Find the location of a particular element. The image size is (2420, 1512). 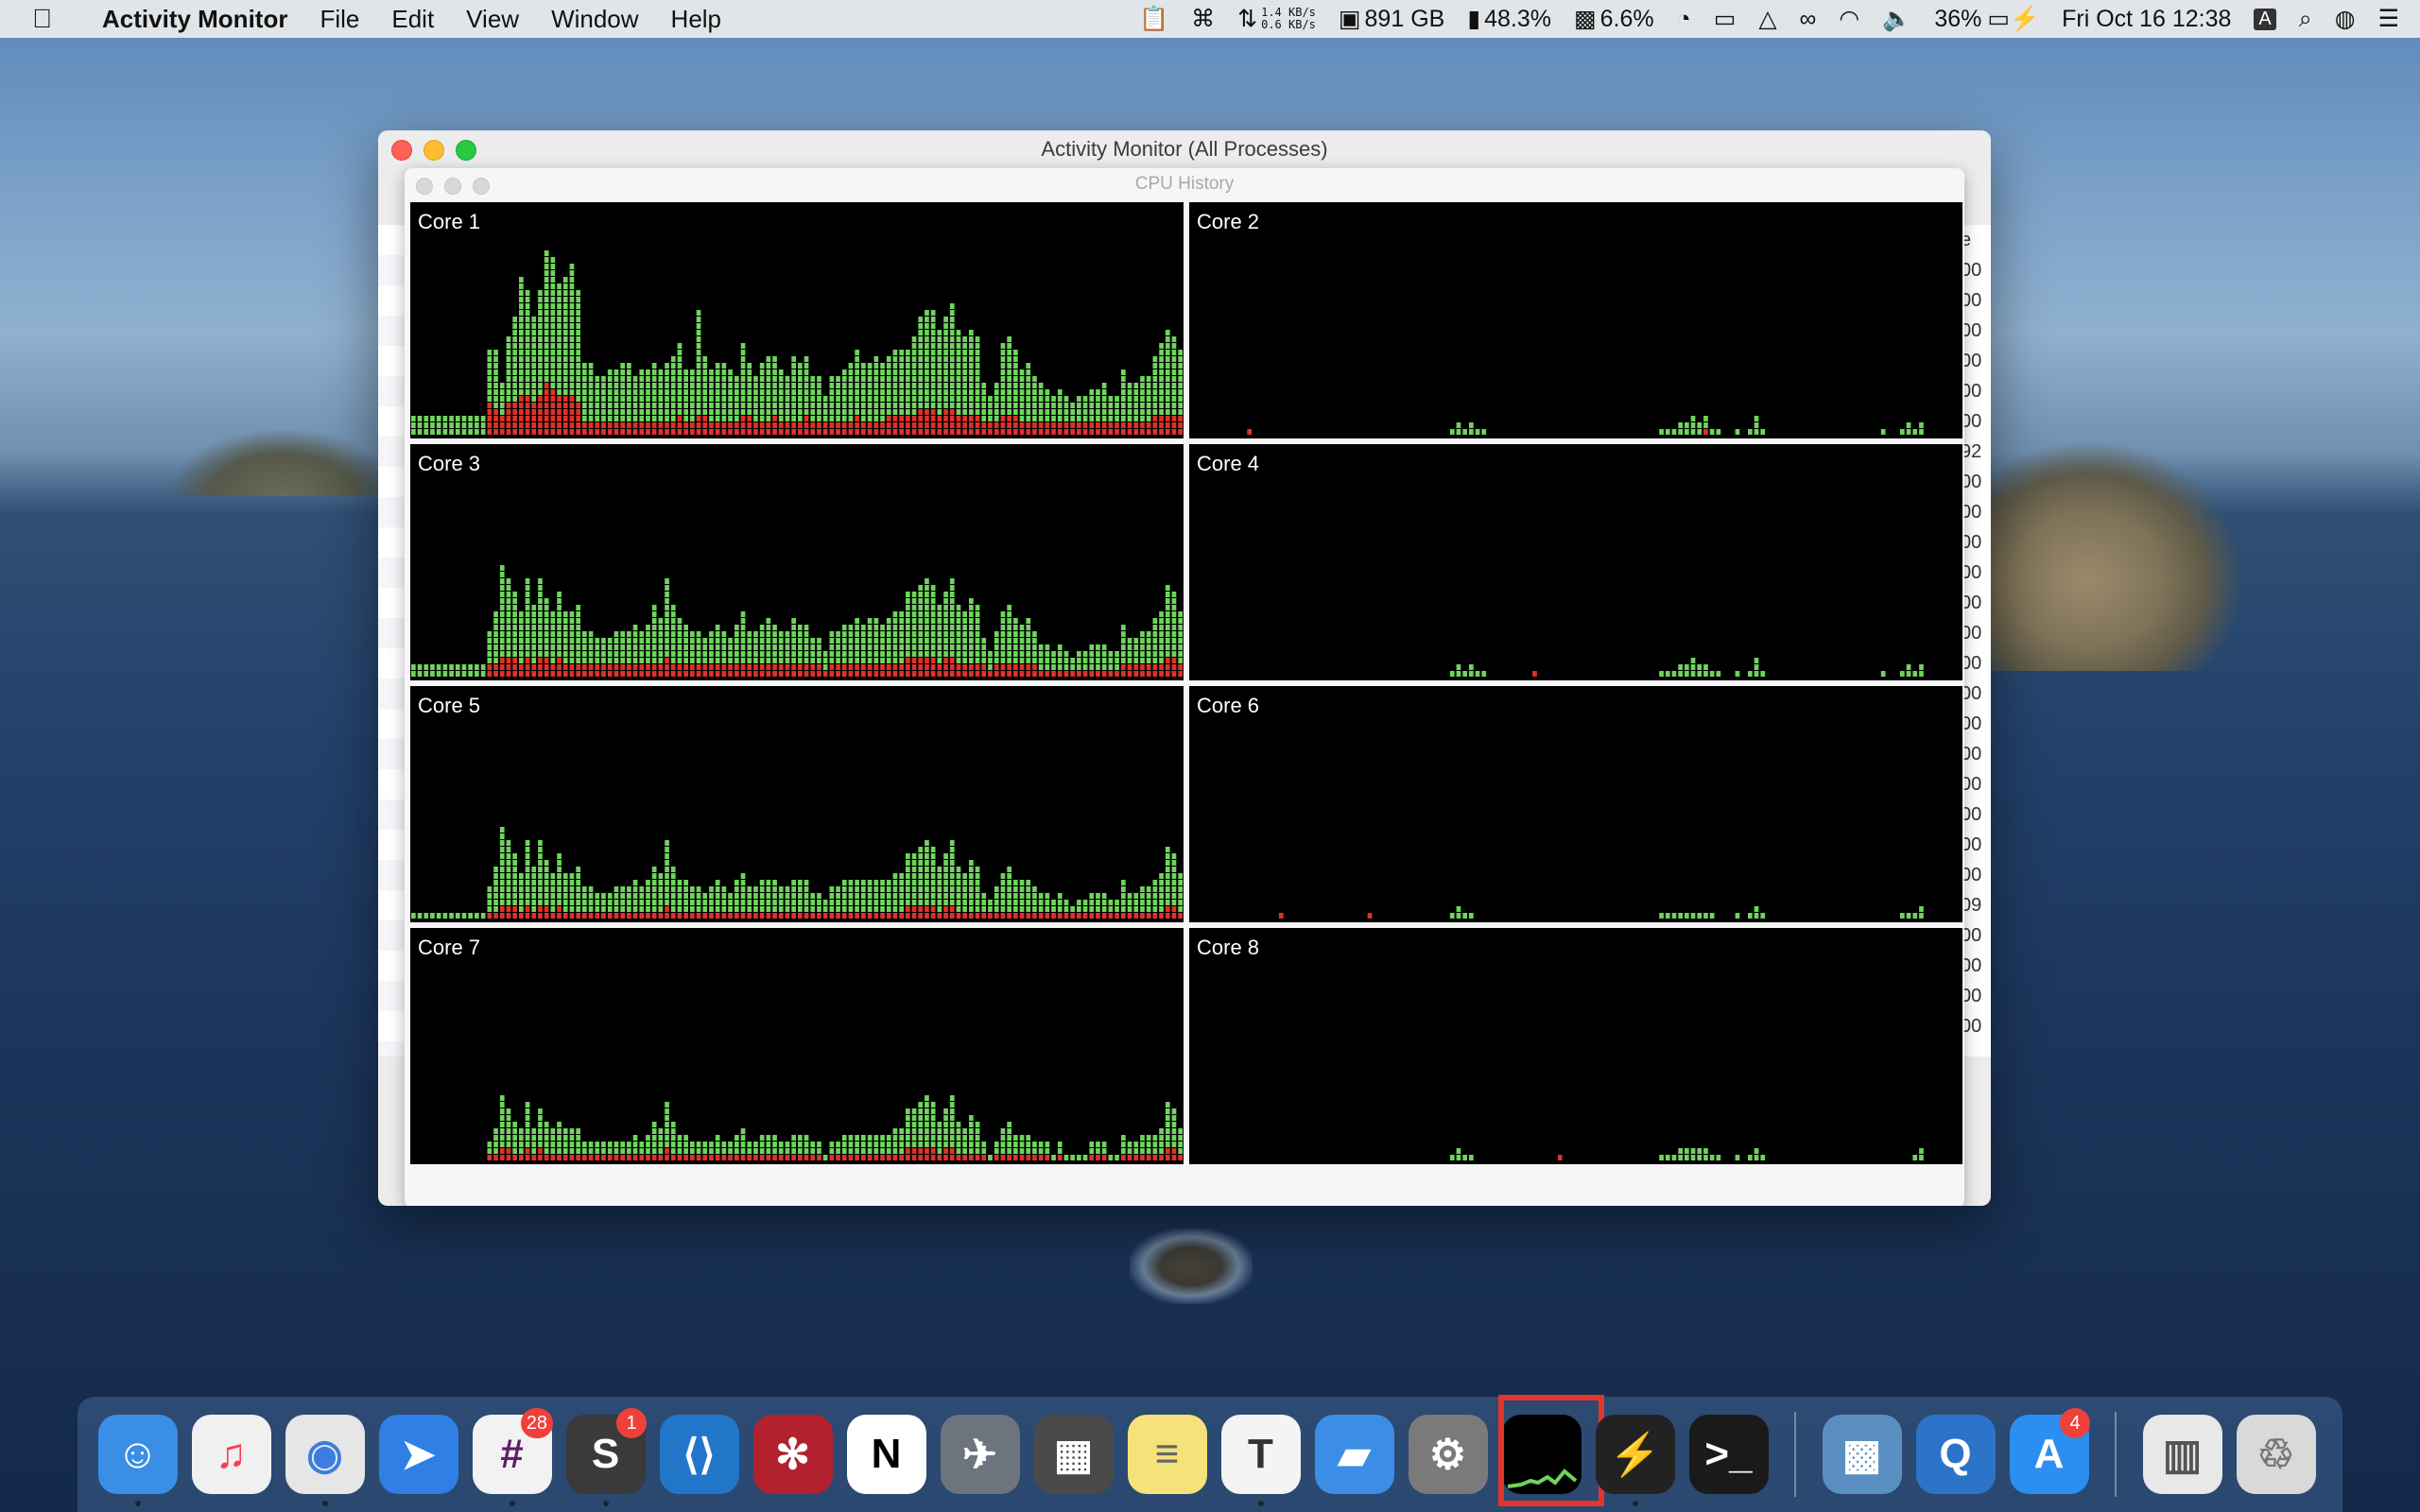

battery-stat: 36% ▭⚡ is located at coordinates (1986, 19).